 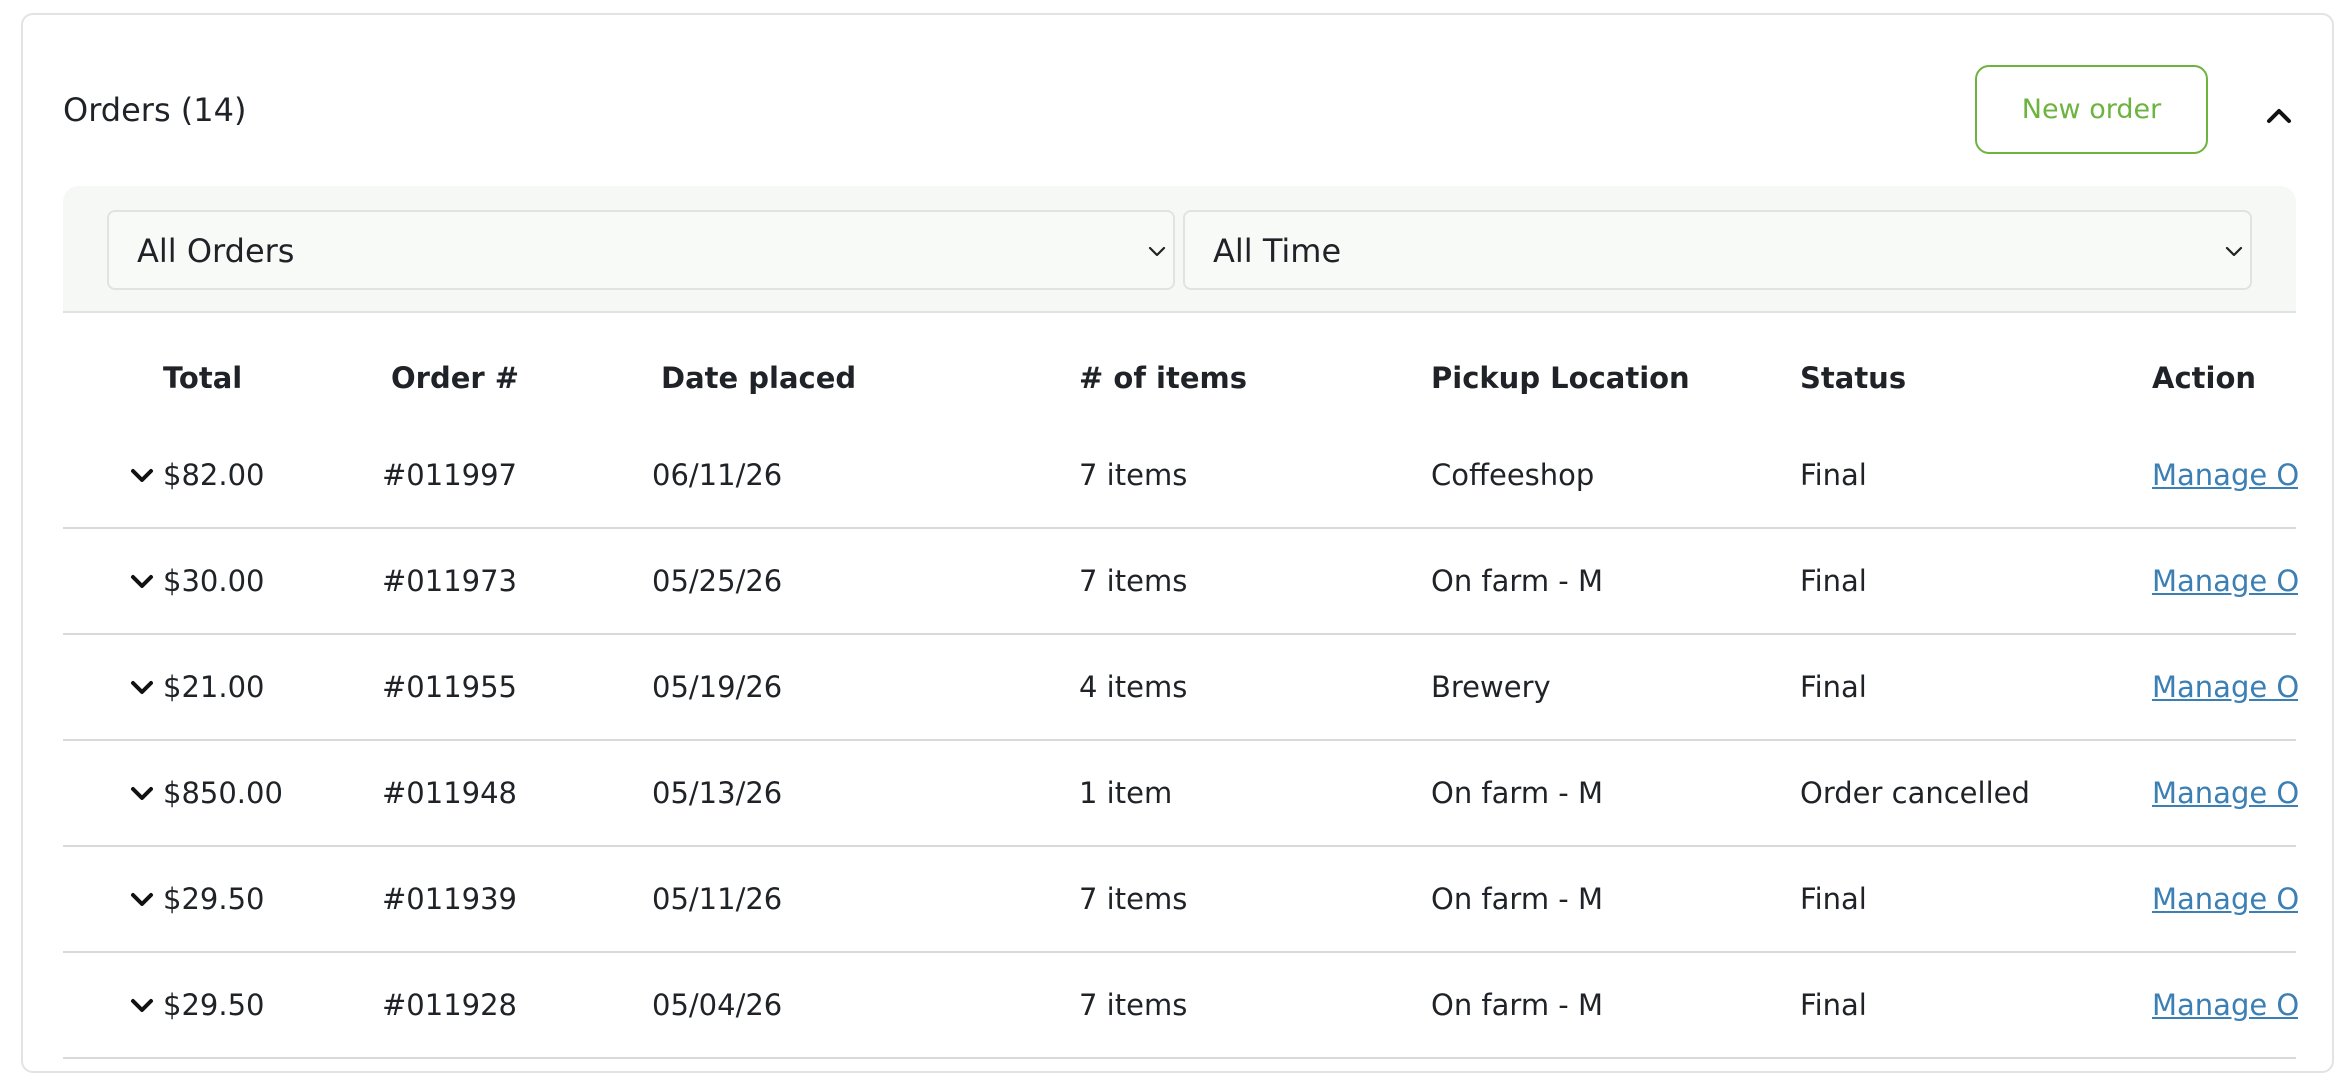 I want to click on pickup-location: Brewery, so click(x=1491, y=687).